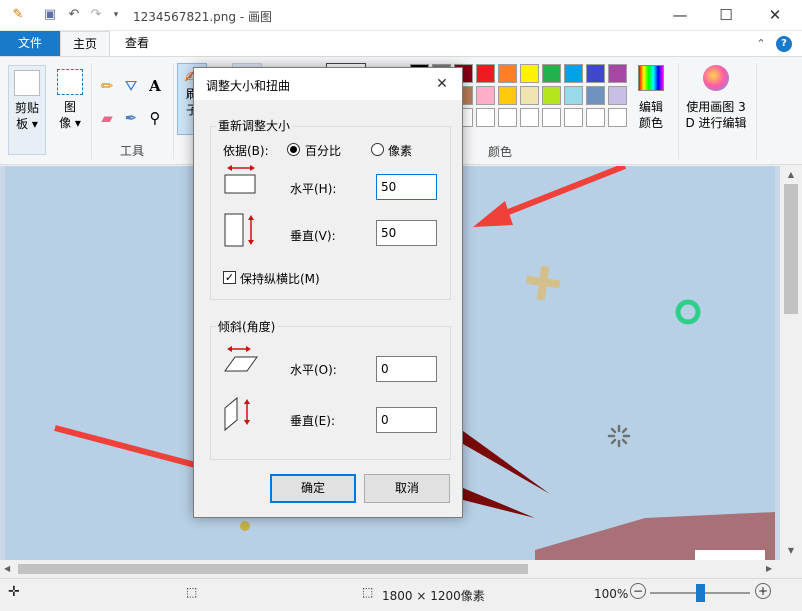 The image size is (802, 611). What do you see at coordinates (313, 370) in the screenshot?
I see `skew-horizontal-label: 水平(O):` at bounding box center [313, 370].